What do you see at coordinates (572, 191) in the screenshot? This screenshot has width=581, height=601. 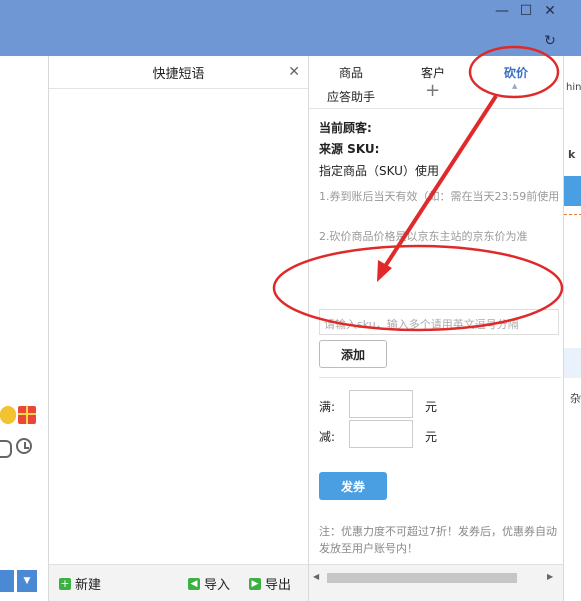 I see `fragment-blue-block` at bounding box center [572, 191].